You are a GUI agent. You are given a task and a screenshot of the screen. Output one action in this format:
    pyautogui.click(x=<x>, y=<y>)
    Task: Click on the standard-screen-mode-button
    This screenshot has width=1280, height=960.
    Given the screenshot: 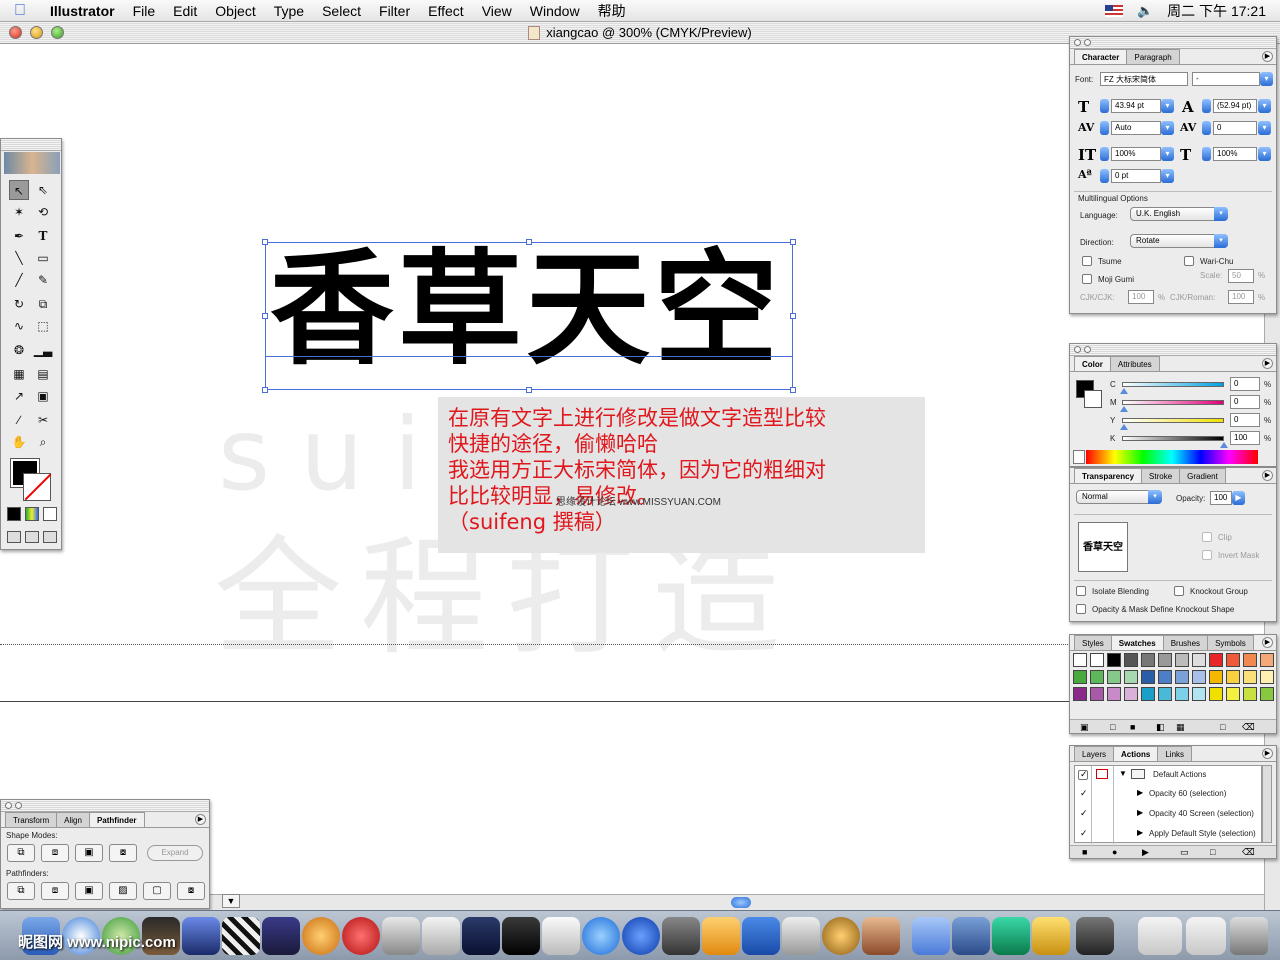 What is the action you would take?
    pyautogui.click(x=14, y=537)
    